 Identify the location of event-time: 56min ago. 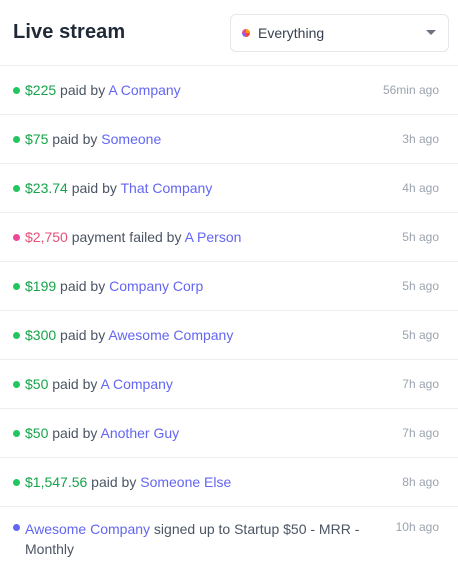
(410, 90).